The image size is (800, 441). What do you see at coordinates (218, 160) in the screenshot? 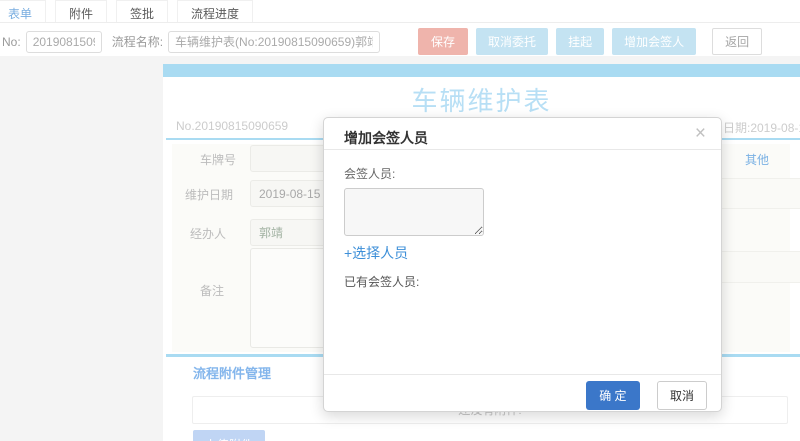
I see `plate-label: 车牌号` at bounding box center [218, 160].